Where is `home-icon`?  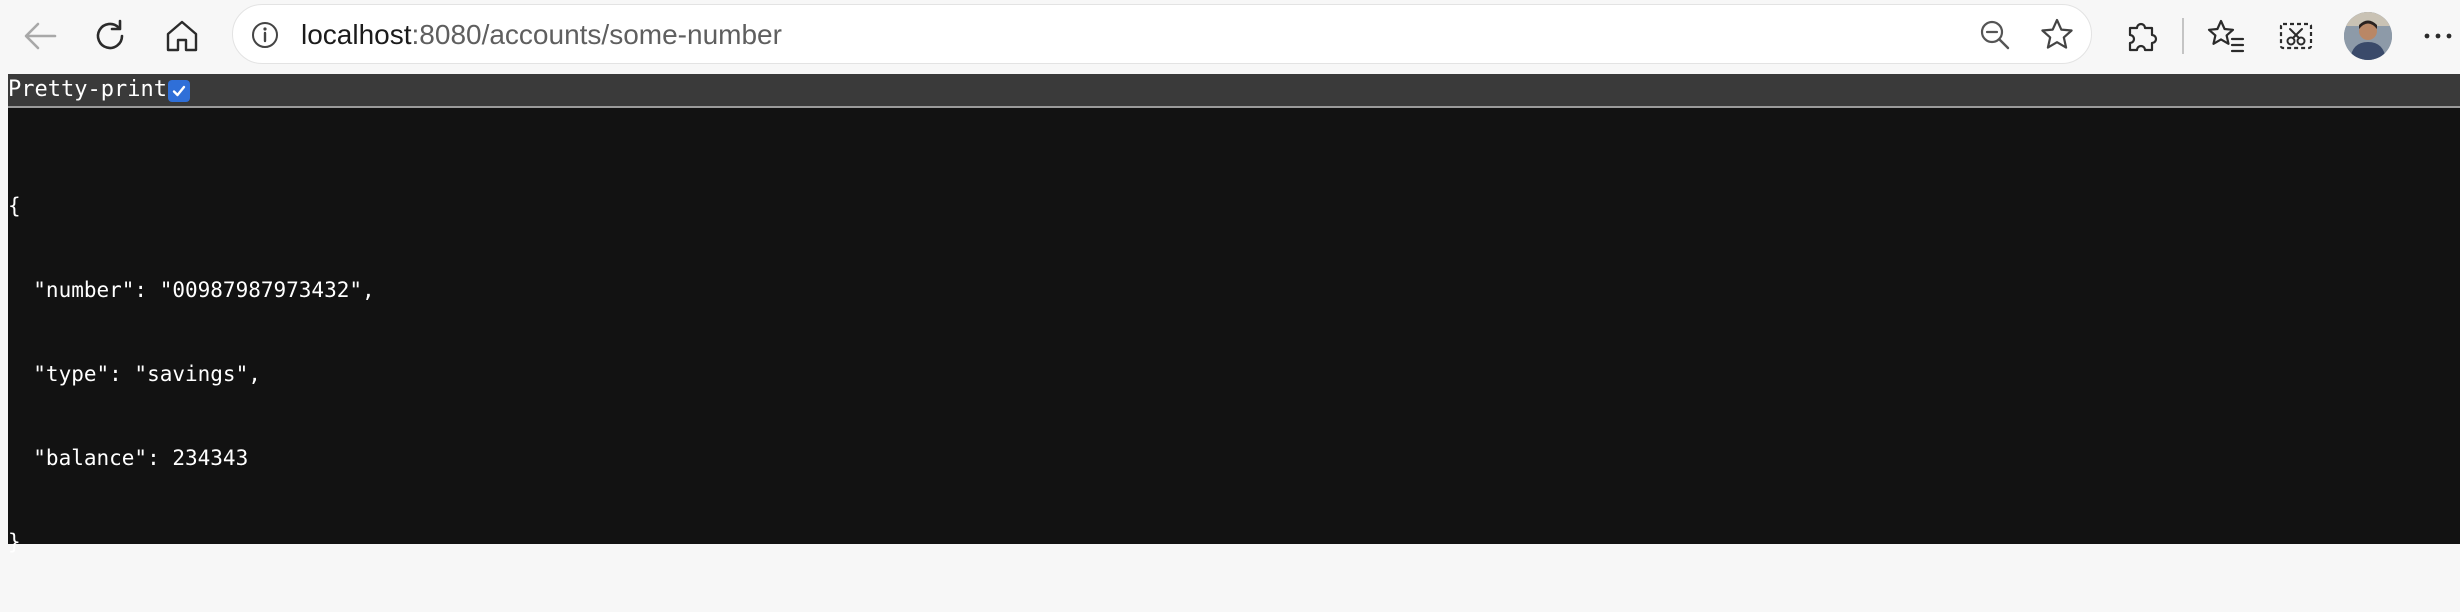
home-icon is located at coordinates (182, 36).